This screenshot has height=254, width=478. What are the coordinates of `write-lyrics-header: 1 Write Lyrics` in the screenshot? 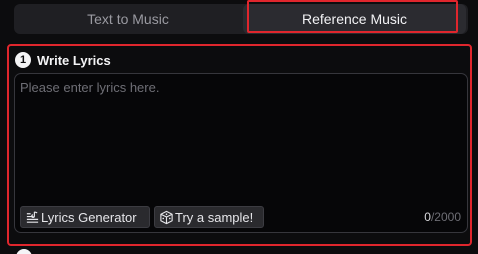 It's located at (63, 60).